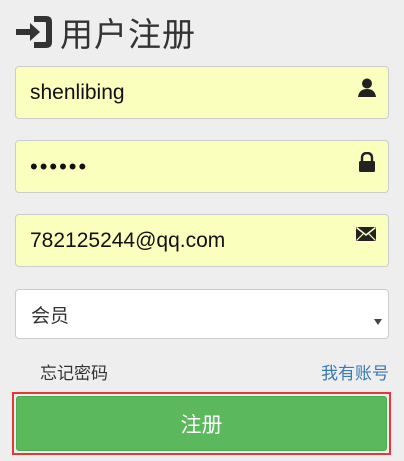 Image resolution: width=404 pixels, height=461 pixels. What do you see at coordinates (128, 34) in the screenshot?
I see `page-title: 用户注册` at bounding box center [128, 34].